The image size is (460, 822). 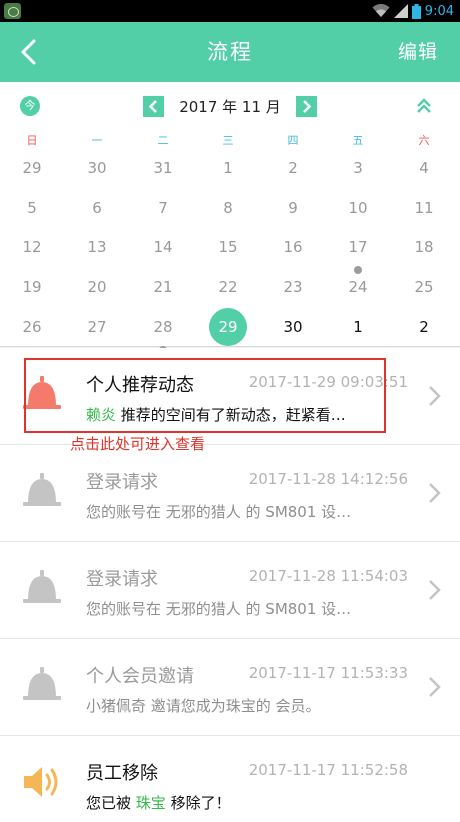 I want to click on wifi-icon, so click(x=381, y=10).